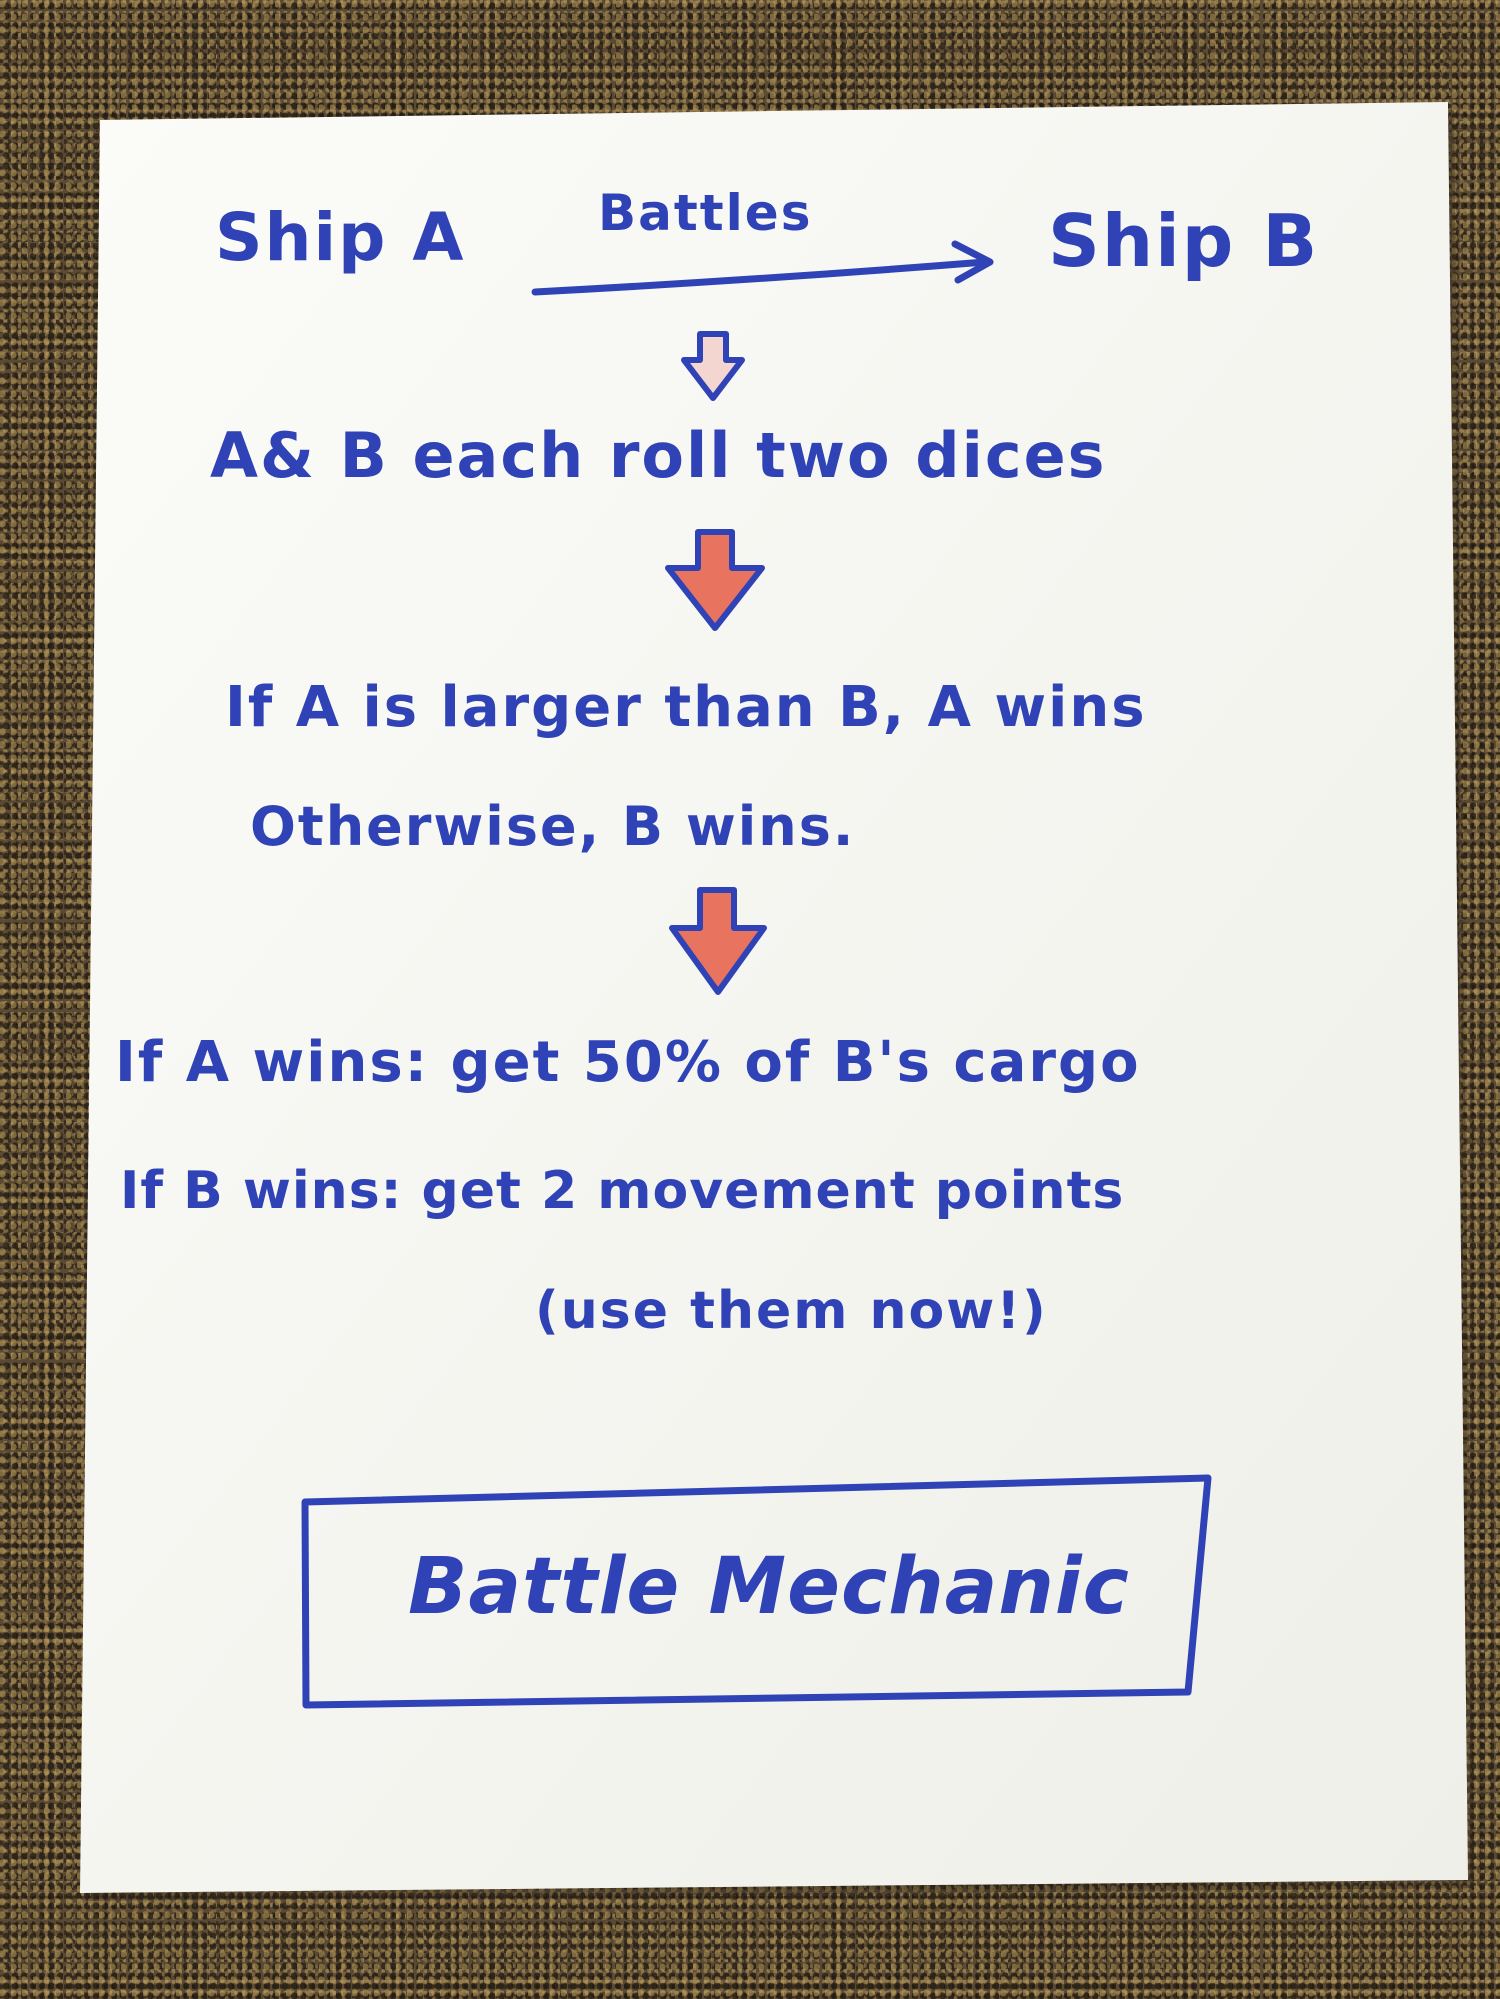  Describe the element at coordinates (340, 237) in the screenshot. I see `ship-a-label: Ship A` at that location.